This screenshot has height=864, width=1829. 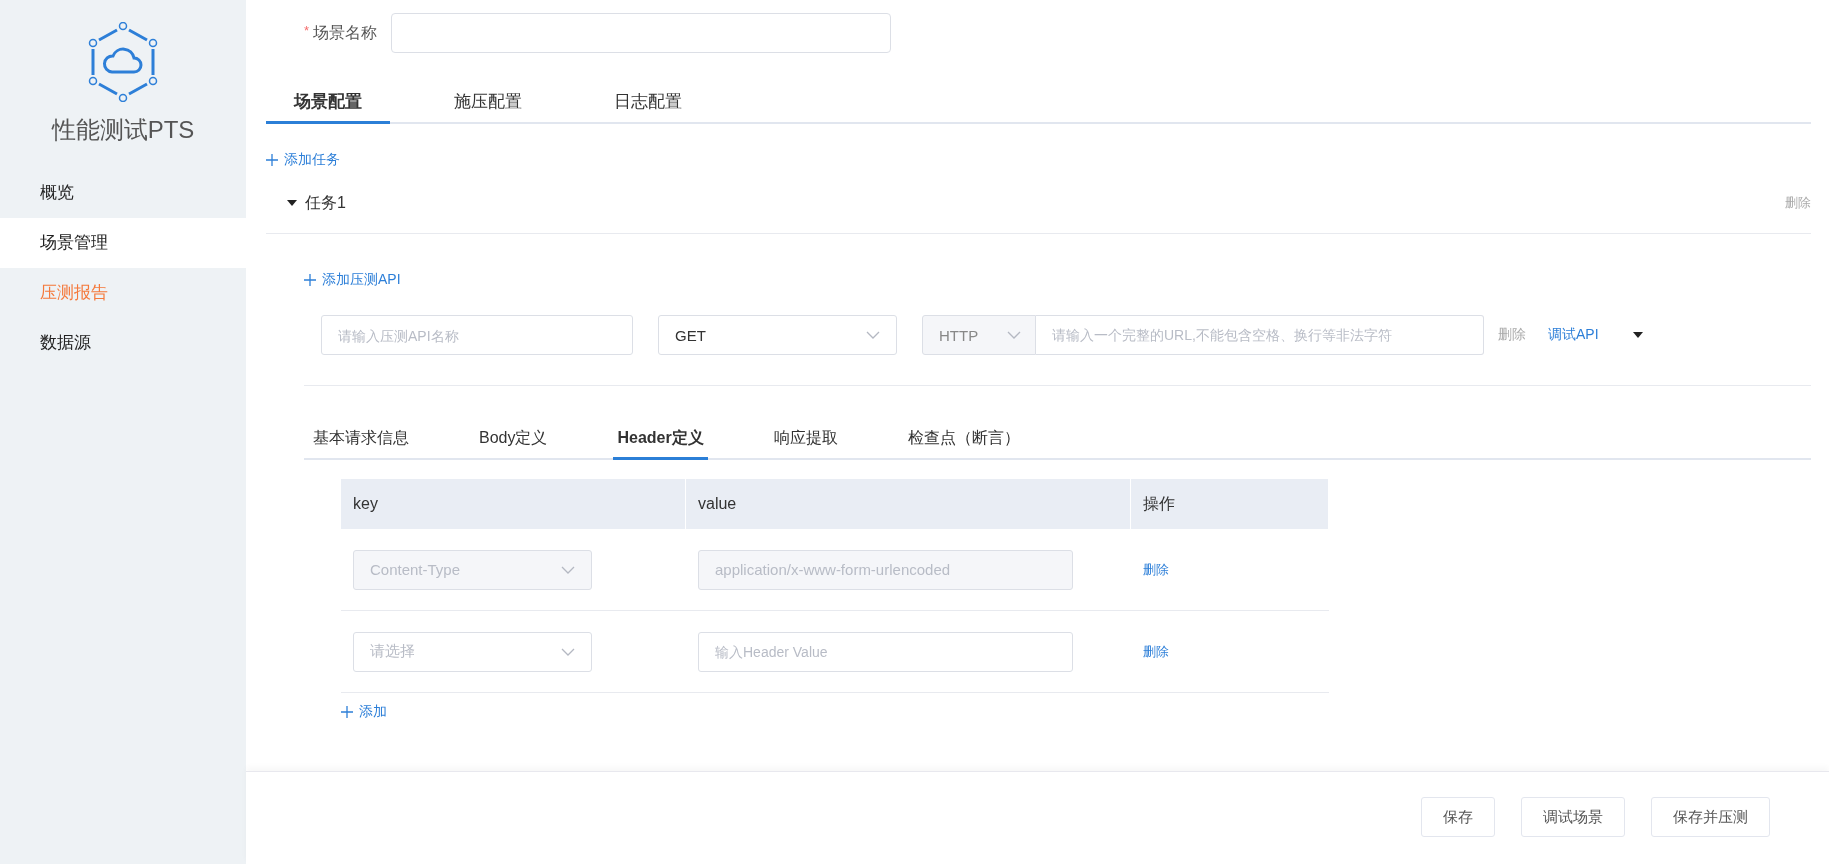 What do you see at coordinates (777, 335) in the screenshot?
I see `method-select: GET` at bounding box center [777, 335].